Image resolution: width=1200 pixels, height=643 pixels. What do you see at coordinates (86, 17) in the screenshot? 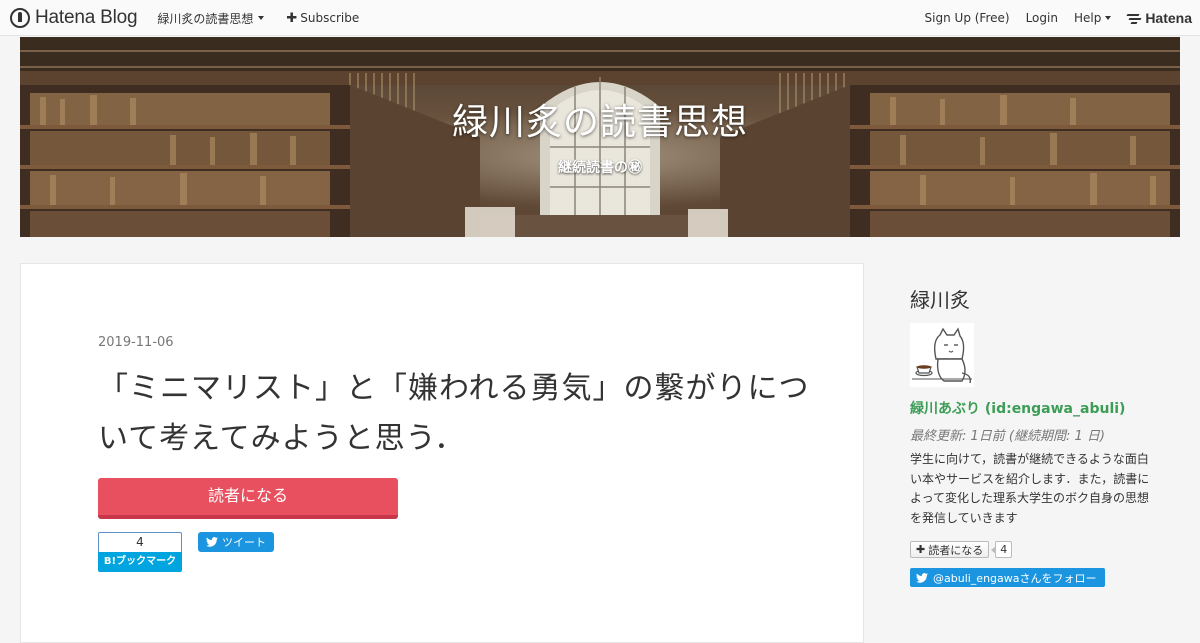
I see `logo-text: Hatena Blog` at bounding box center [86, 17].